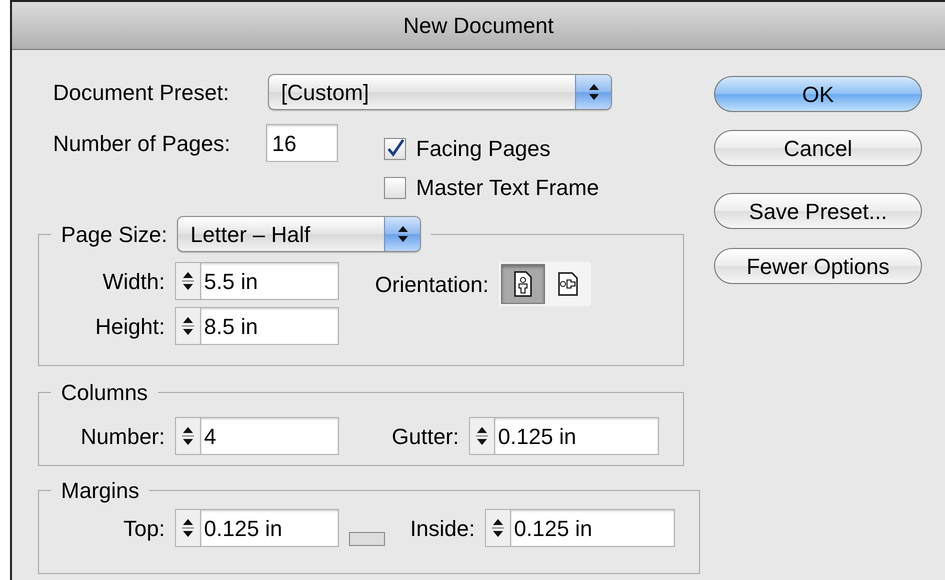 The width and height of the screenshot is (945, 580). Describe the element at coordinates (142, 144) in the screenshot. I see `field-label: Number of Pages:` at that location.